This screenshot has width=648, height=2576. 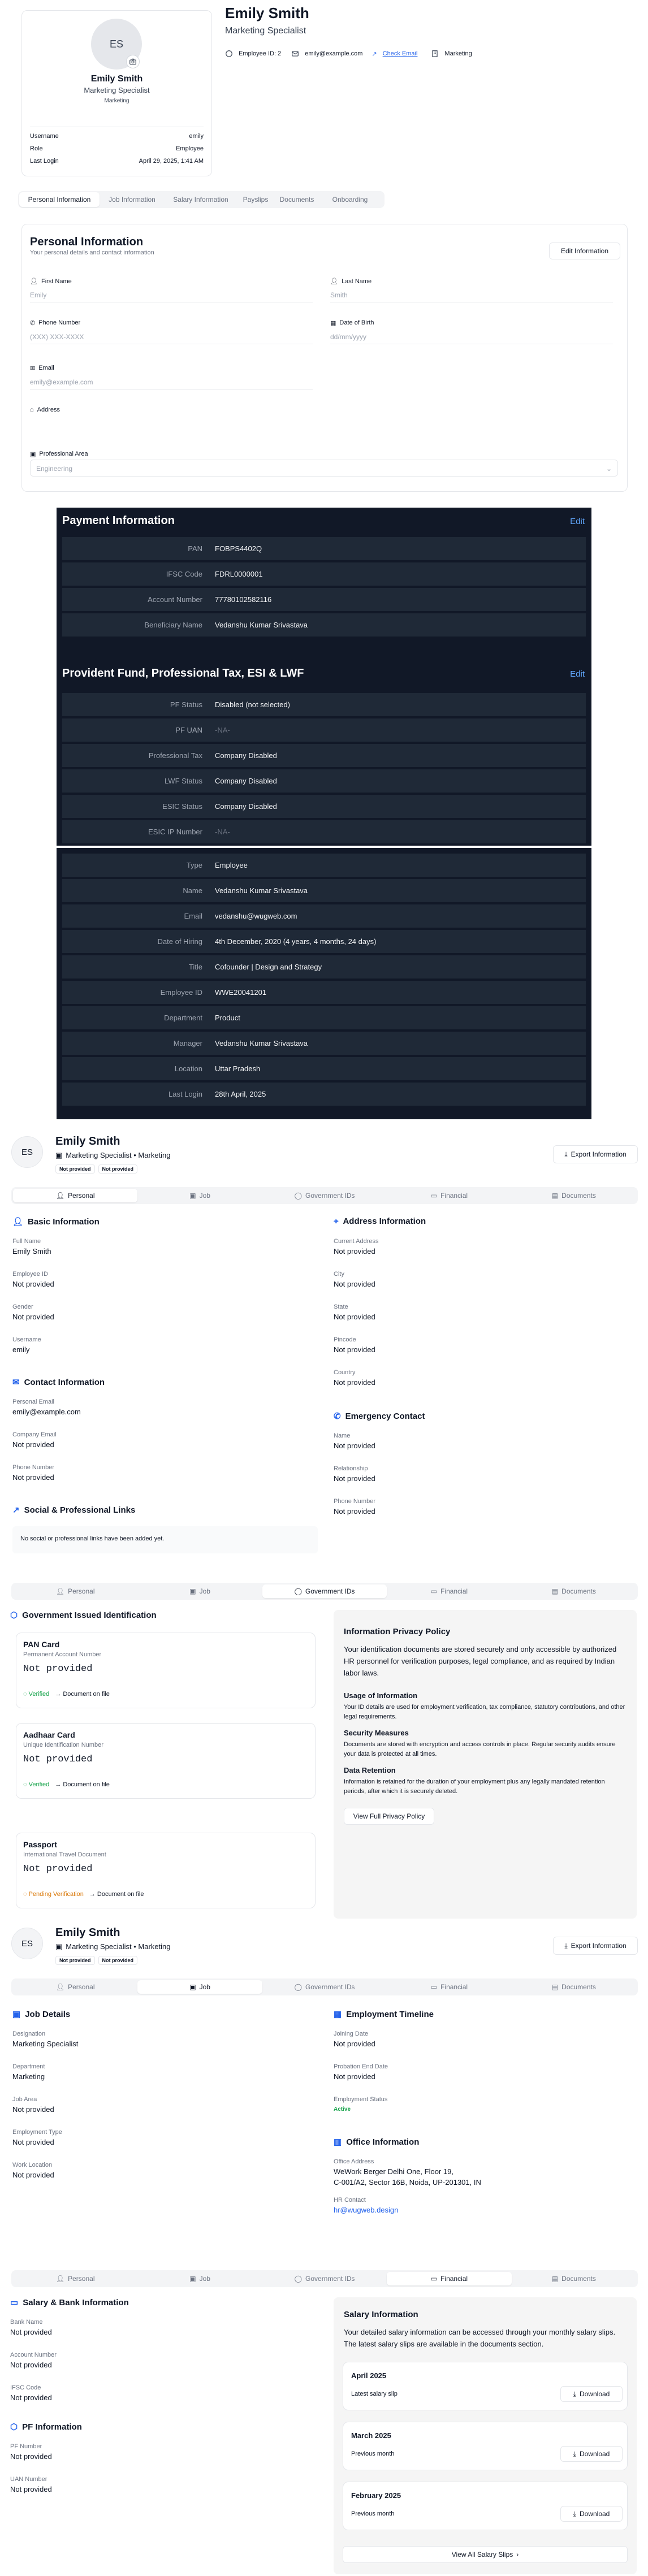 I want to click on title-text: Emergency Contact, so click(x=385, y=1416).